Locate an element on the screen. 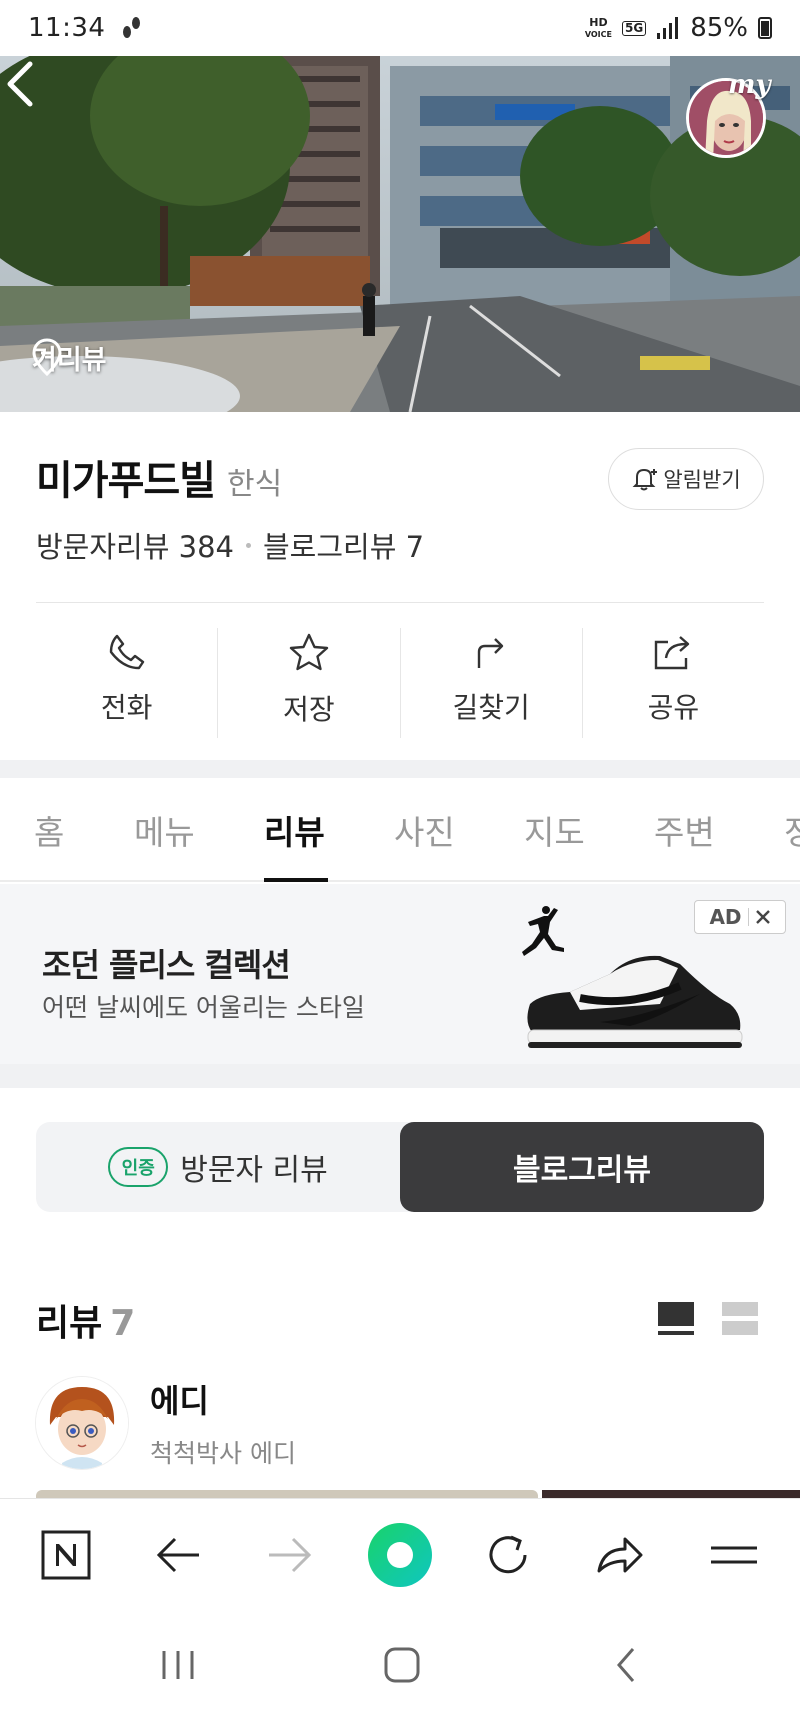  system-back-button is located at coordinates (626, 1665).